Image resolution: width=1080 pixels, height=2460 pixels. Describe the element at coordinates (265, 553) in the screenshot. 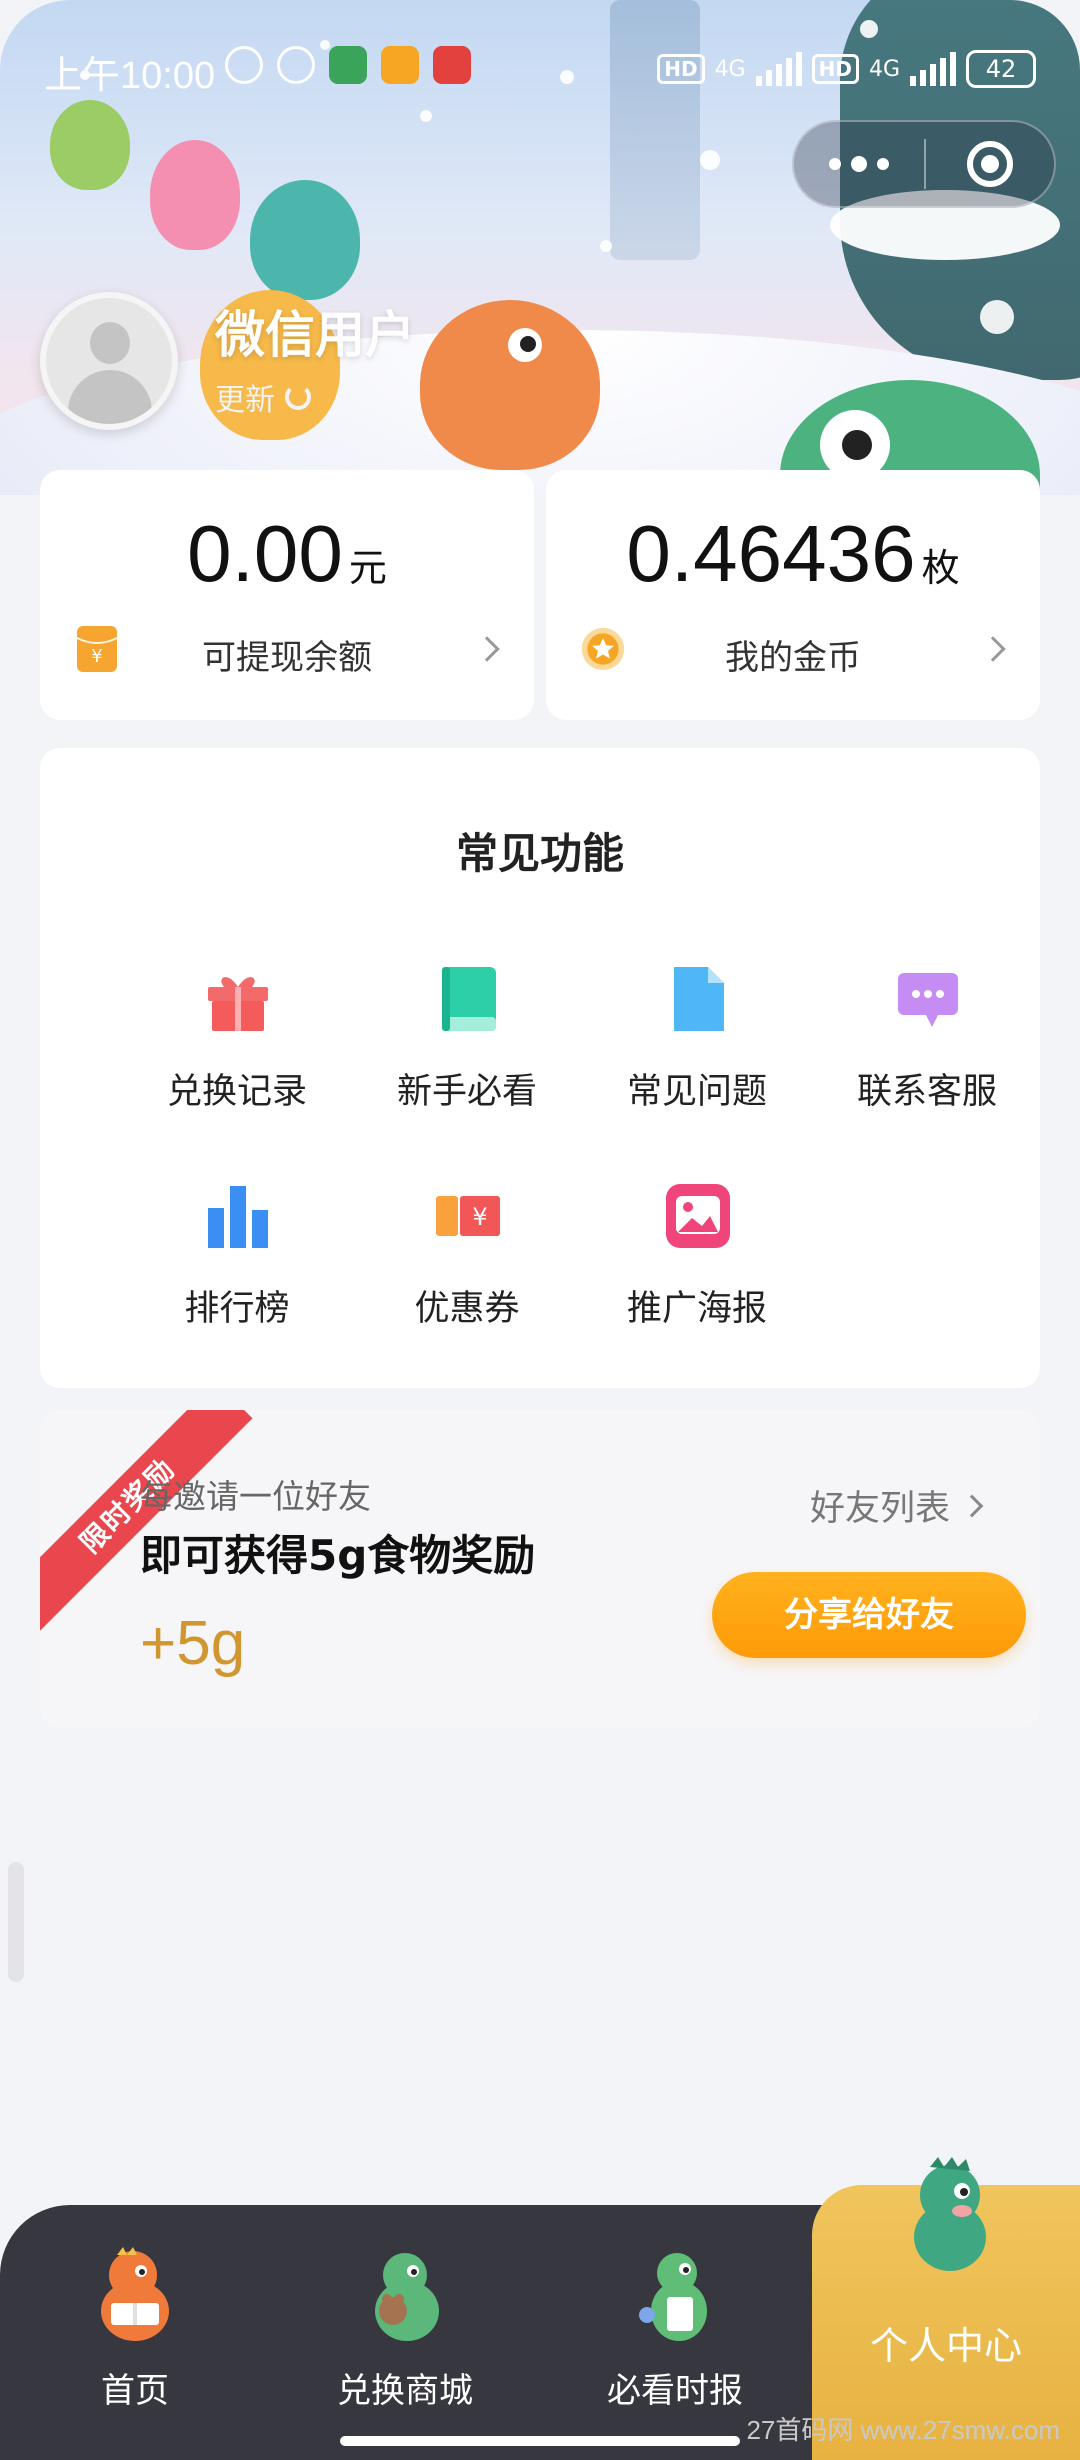

I see `cash-amount: 0.00` at that location.